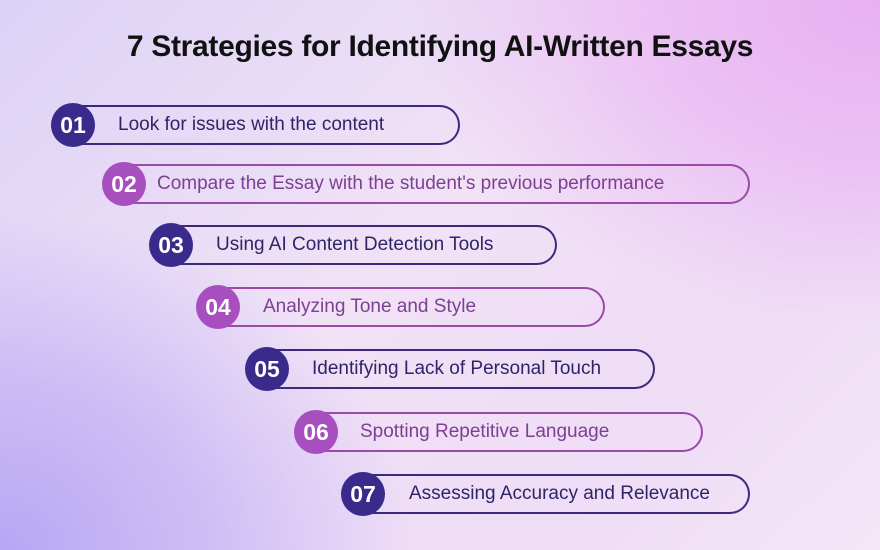 This screenshot has height=550, width=880. Describe the element at coordinates (457, 368) in the screenshot. I see `strategy-label: Identifying Lack of Personal Touch` at that location.